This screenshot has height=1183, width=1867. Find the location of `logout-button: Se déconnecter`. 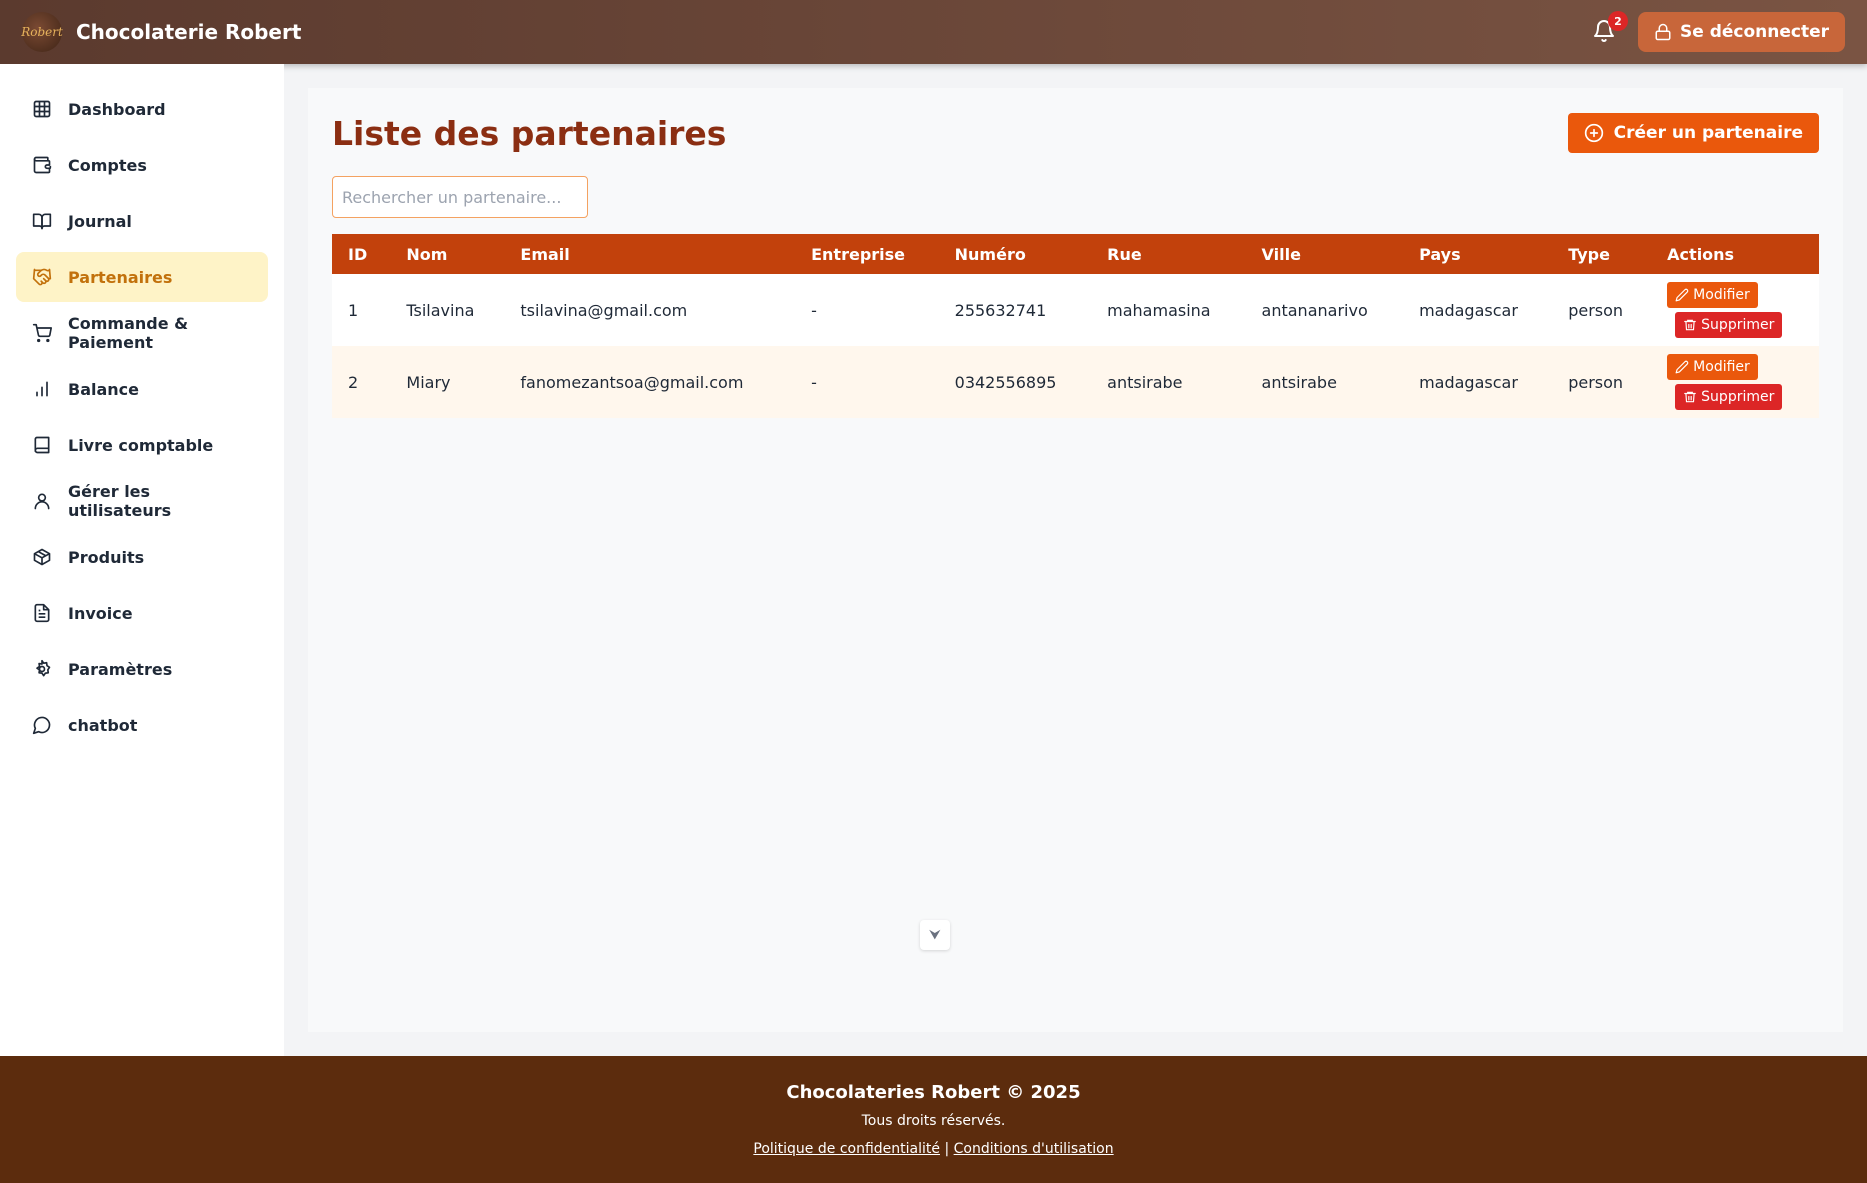

logout-button: Se déconnecter is located at coordinates (1741, 32).